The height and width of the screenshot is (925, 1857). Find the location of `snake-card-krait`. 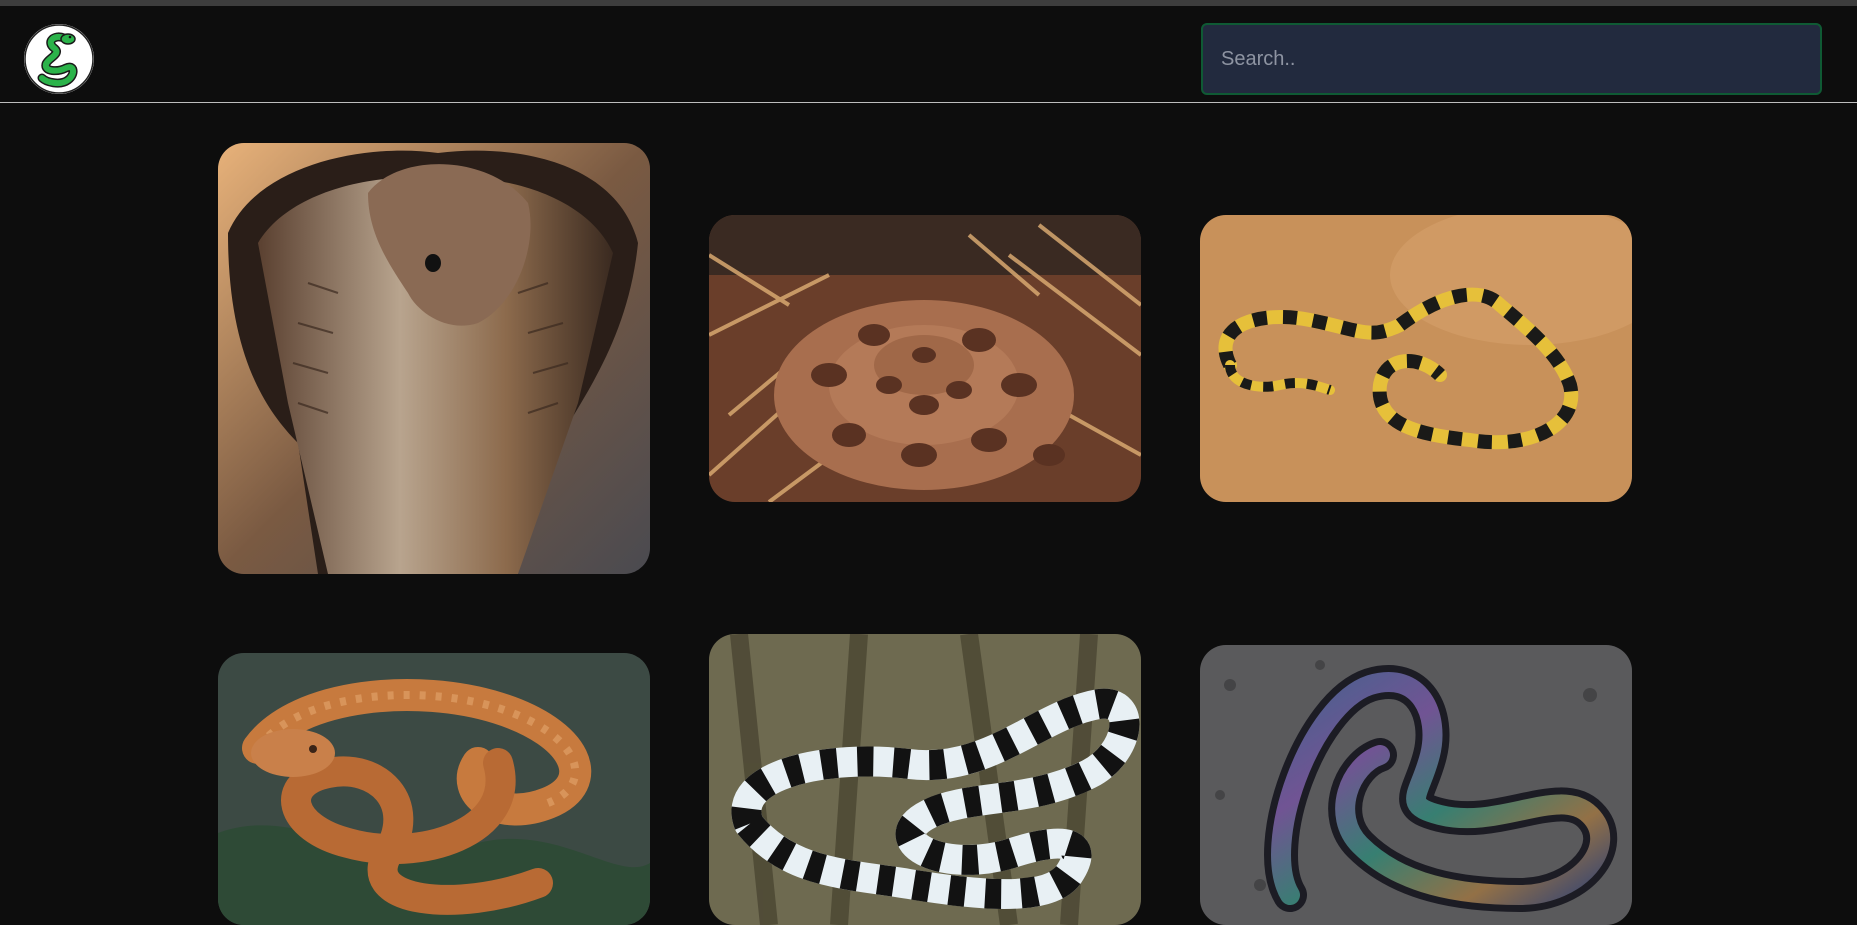

snake-card-krait is located at coordinates (1416, 358).